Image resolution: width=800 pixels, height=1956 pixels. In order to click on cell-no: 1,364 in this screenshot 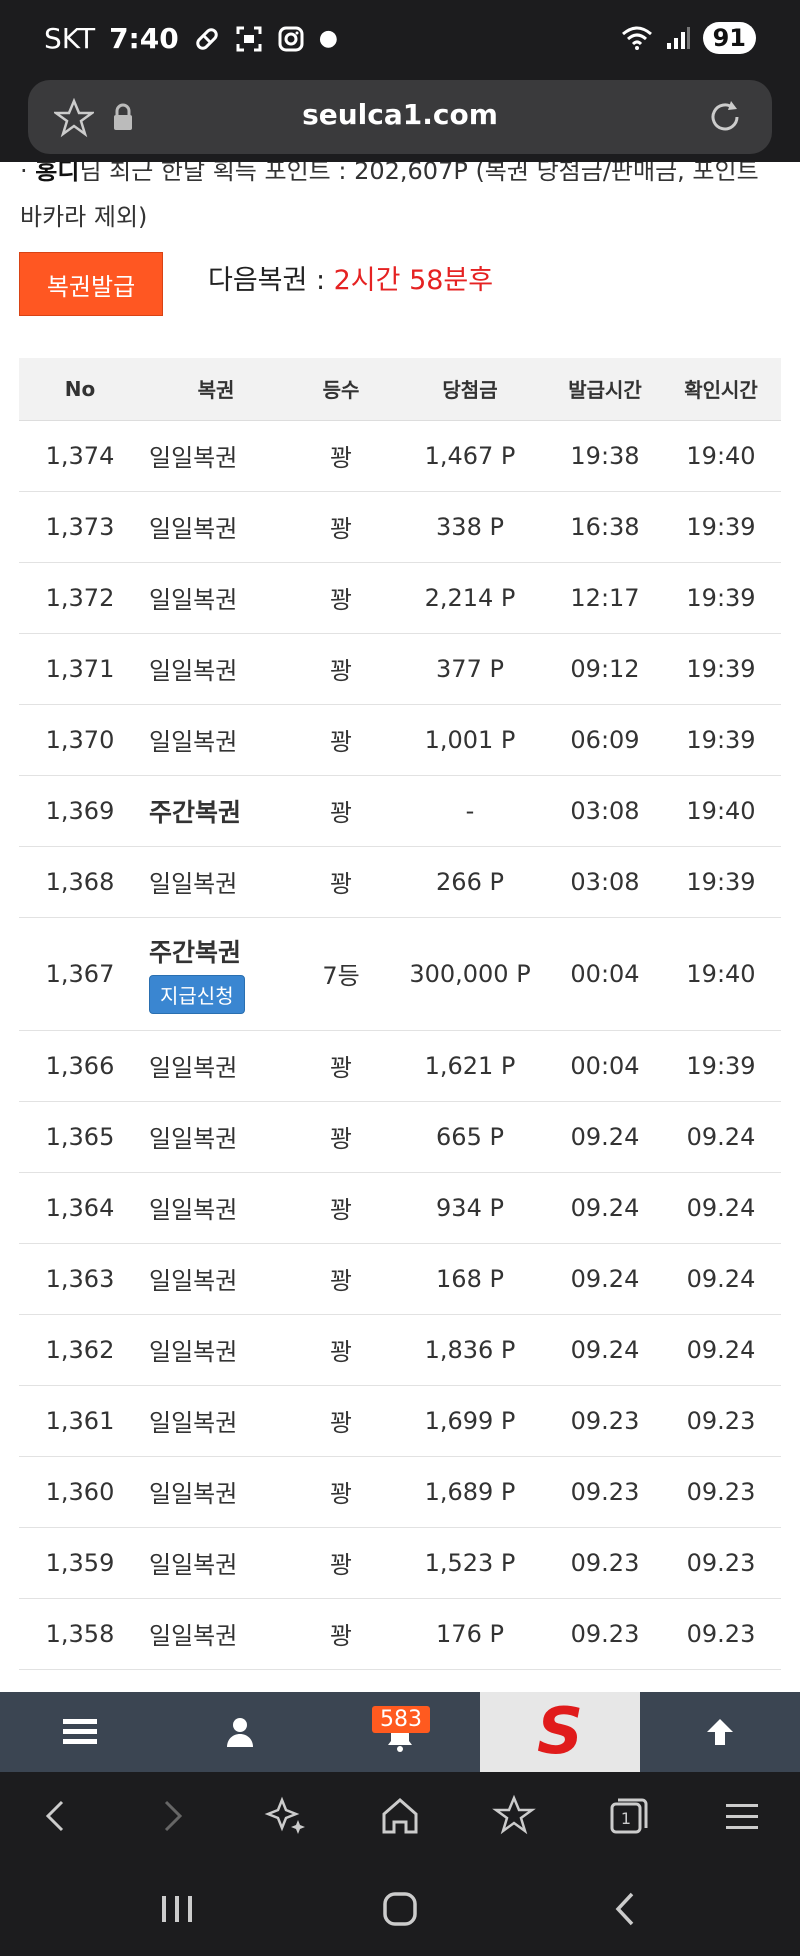, I will do `click(80, 1208)`.